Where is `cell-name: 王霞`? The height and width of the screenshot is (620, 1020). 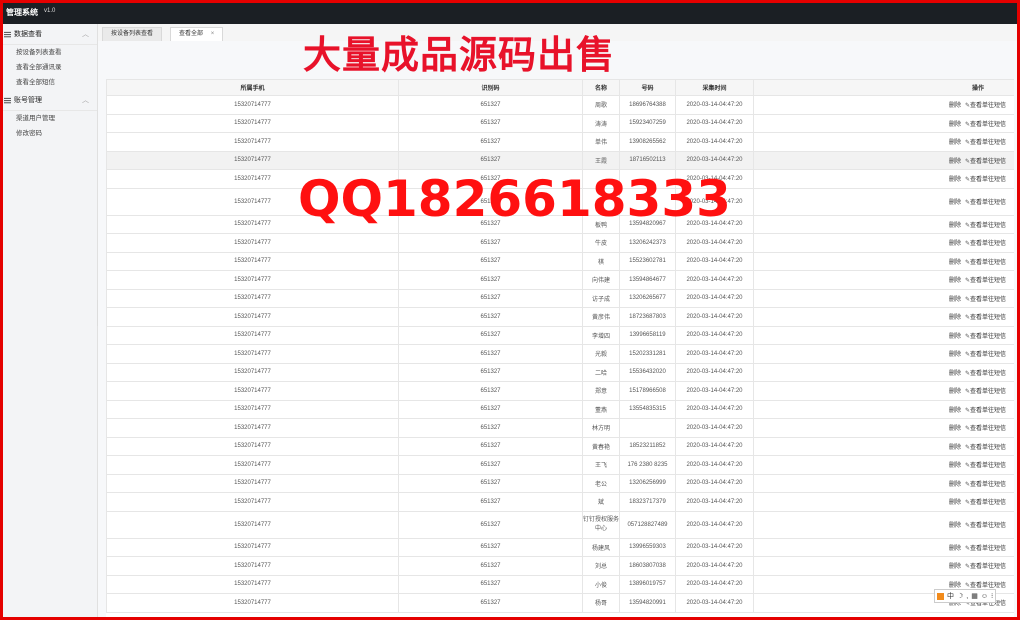
cell-name: 王霞 is located at coordinates (601, 160).